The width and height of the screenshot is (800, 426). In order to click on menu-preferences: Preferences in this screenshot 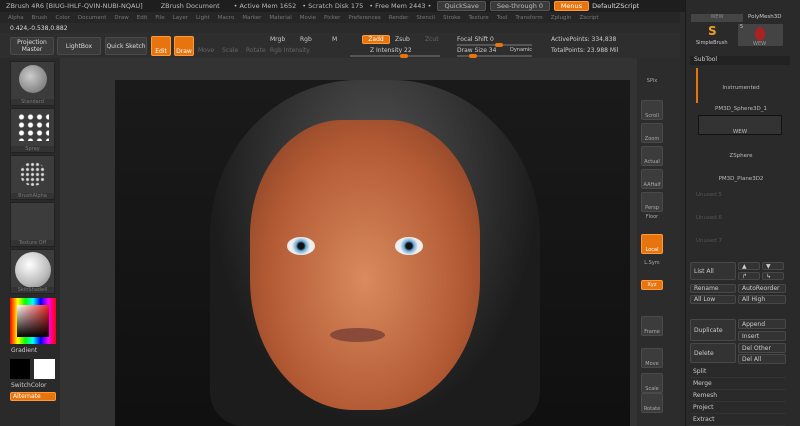, I will do `click(364, 18)`.